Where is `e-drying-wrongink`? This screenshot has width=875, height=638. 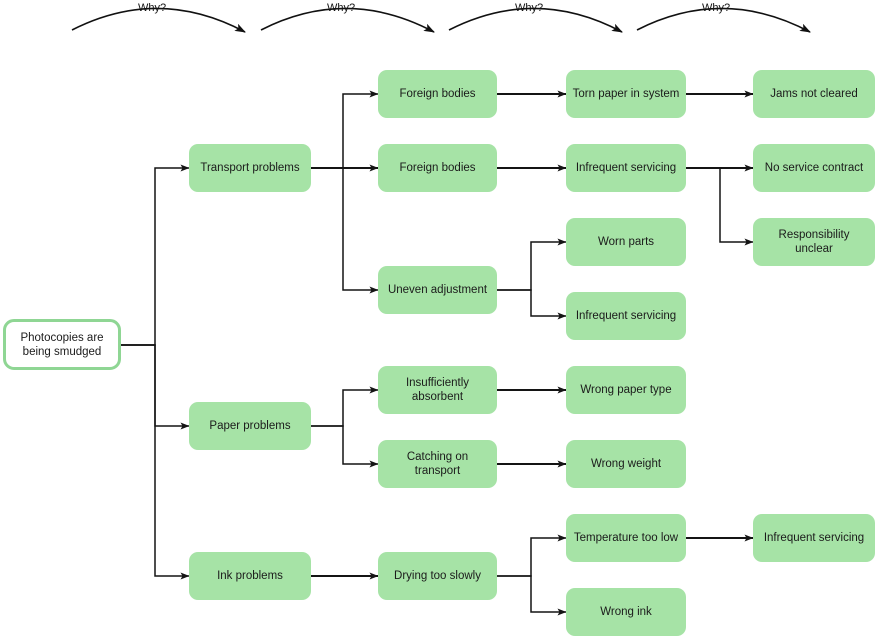
e-drying-wrongink is located at coordinates (532, 595).